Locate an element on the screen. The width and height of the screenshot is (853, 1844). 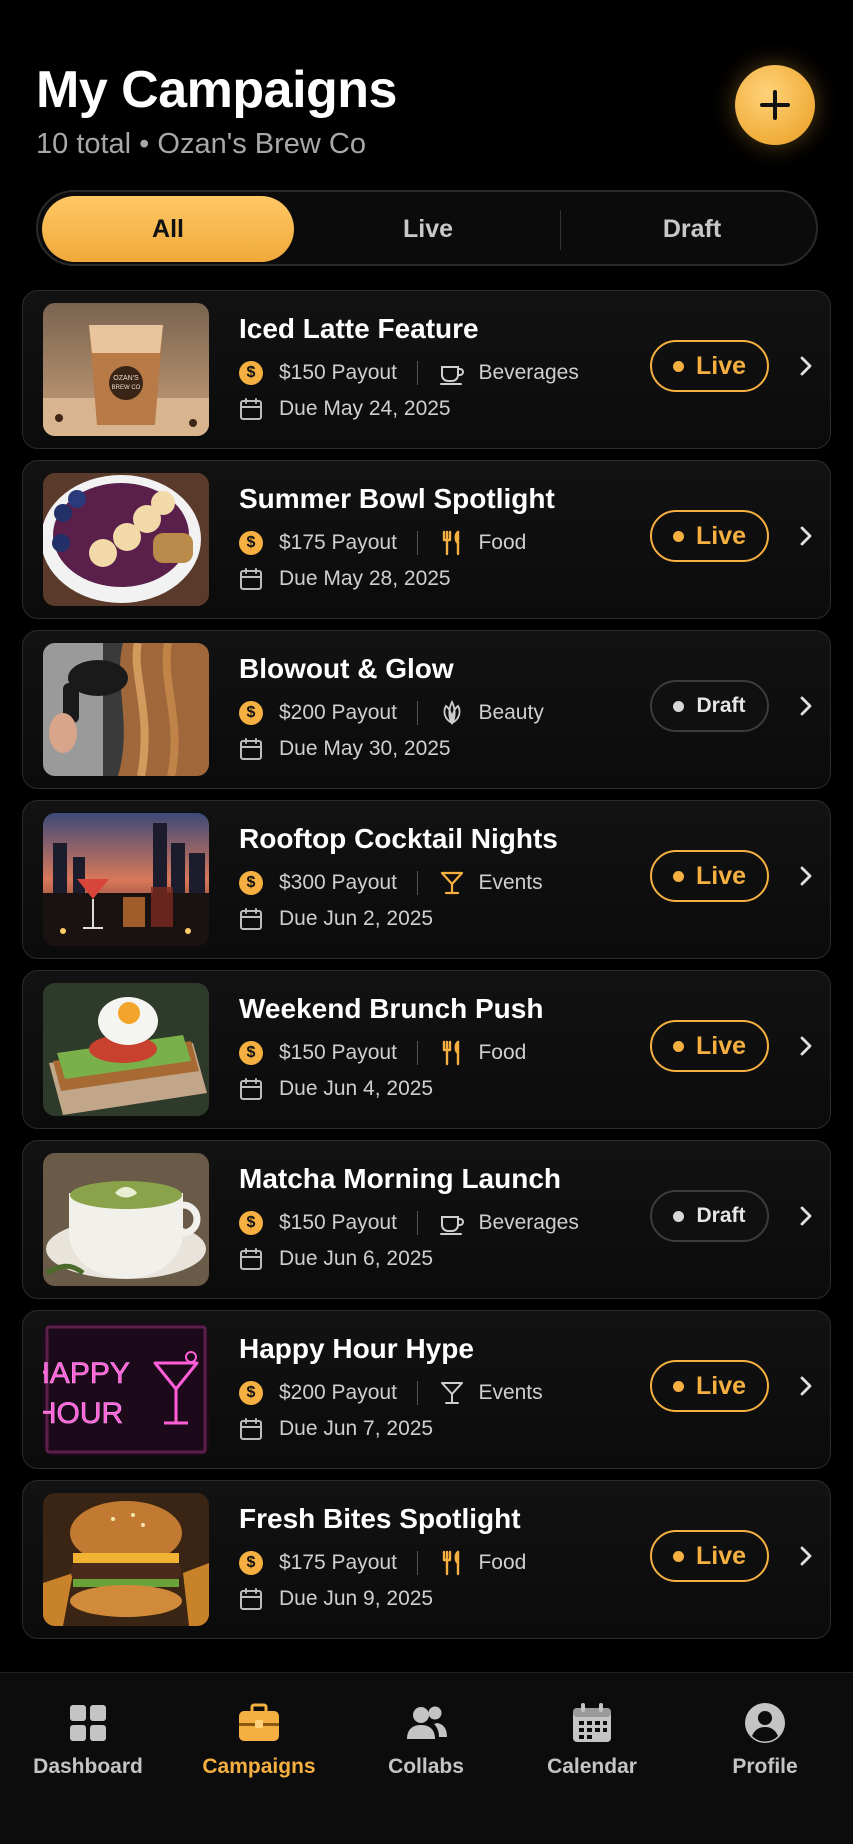
campaign-due-date: Due Jun 2, 2025 is located at coordinates (356, 918).